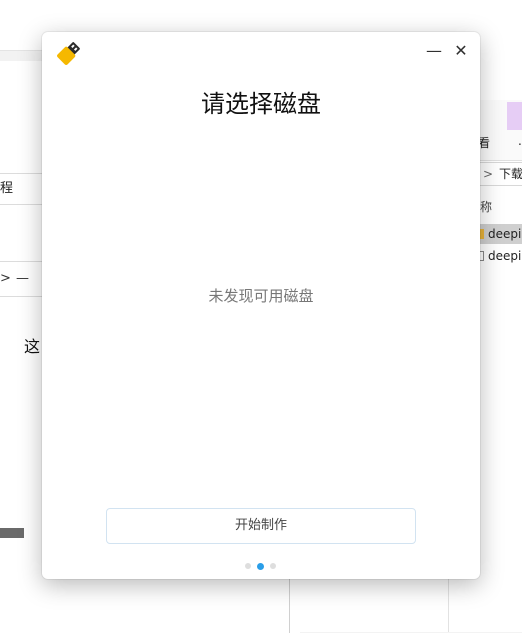 The height and width of the screenshot is (633, 522). I want to click on dash-icon: —, so click(22, 278).